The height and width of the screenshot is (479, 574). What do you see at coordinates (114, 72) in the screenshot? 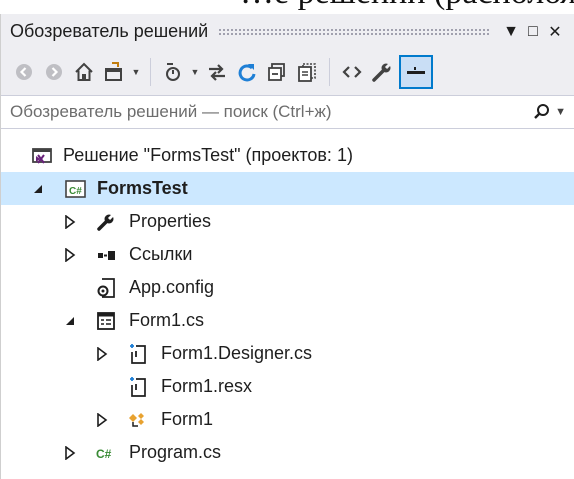
I see `switch-views-icon` at bounding box center [114, 72].